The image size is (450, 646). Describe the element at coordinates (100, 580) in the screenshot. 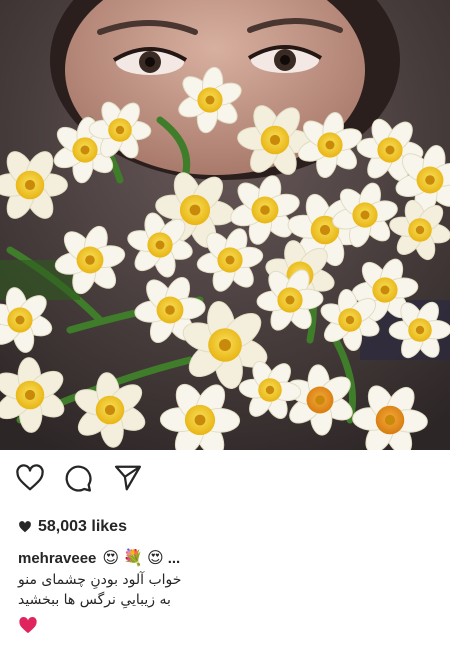

I see `caption-line: خواب آلود بودنِ چشمای منو` at that location.